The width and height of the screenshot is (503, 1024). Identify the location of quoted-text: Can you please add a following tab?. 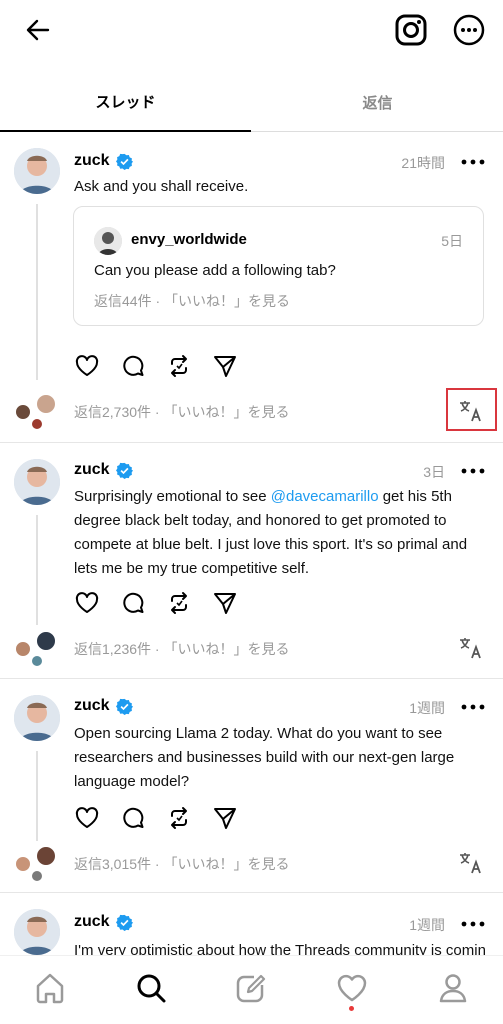
(215, 270).